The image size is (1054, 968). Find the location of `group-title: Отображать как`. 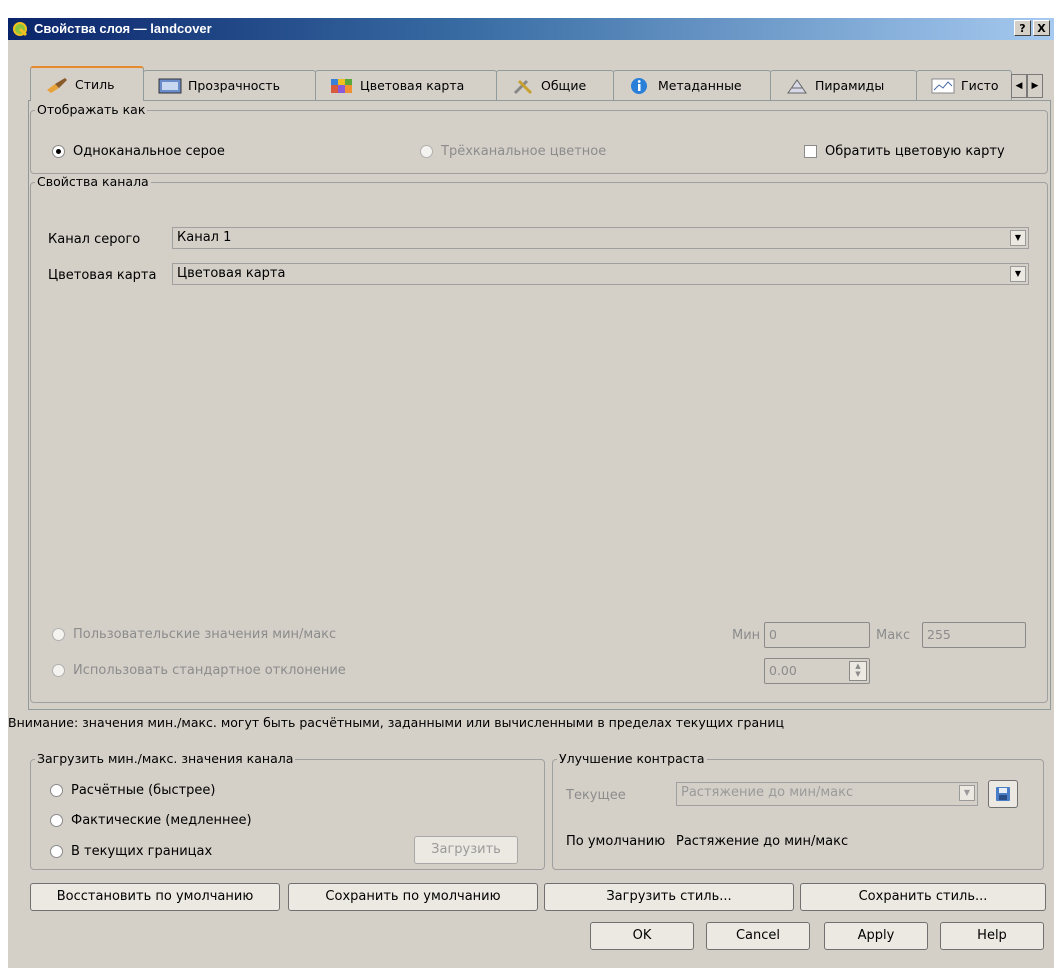

group-title: Отображать как is located at coordinates (91, 109).